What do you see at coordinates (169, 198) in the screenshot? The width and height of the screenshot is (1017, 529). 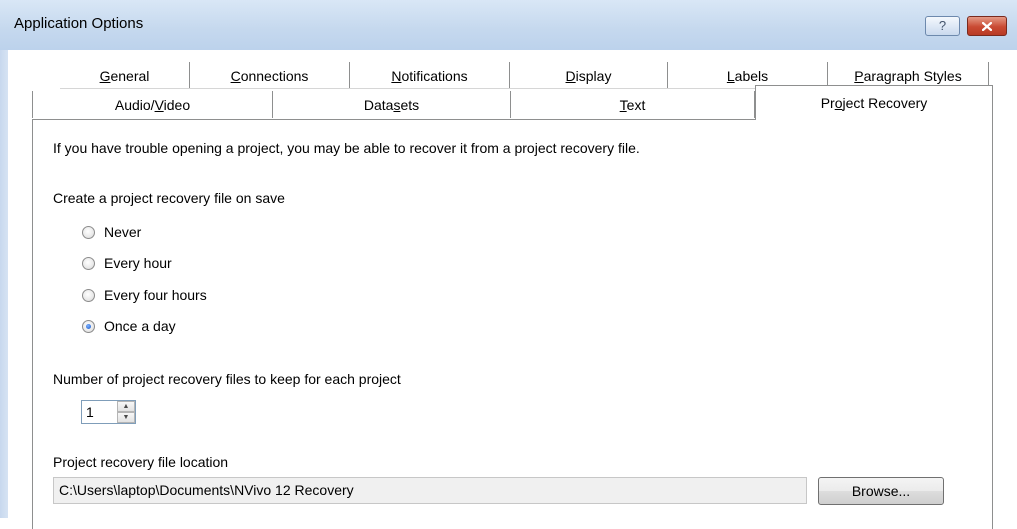 I see `create-recovery-label: Create a project recovery file on save` at bounding box center [169, 198].